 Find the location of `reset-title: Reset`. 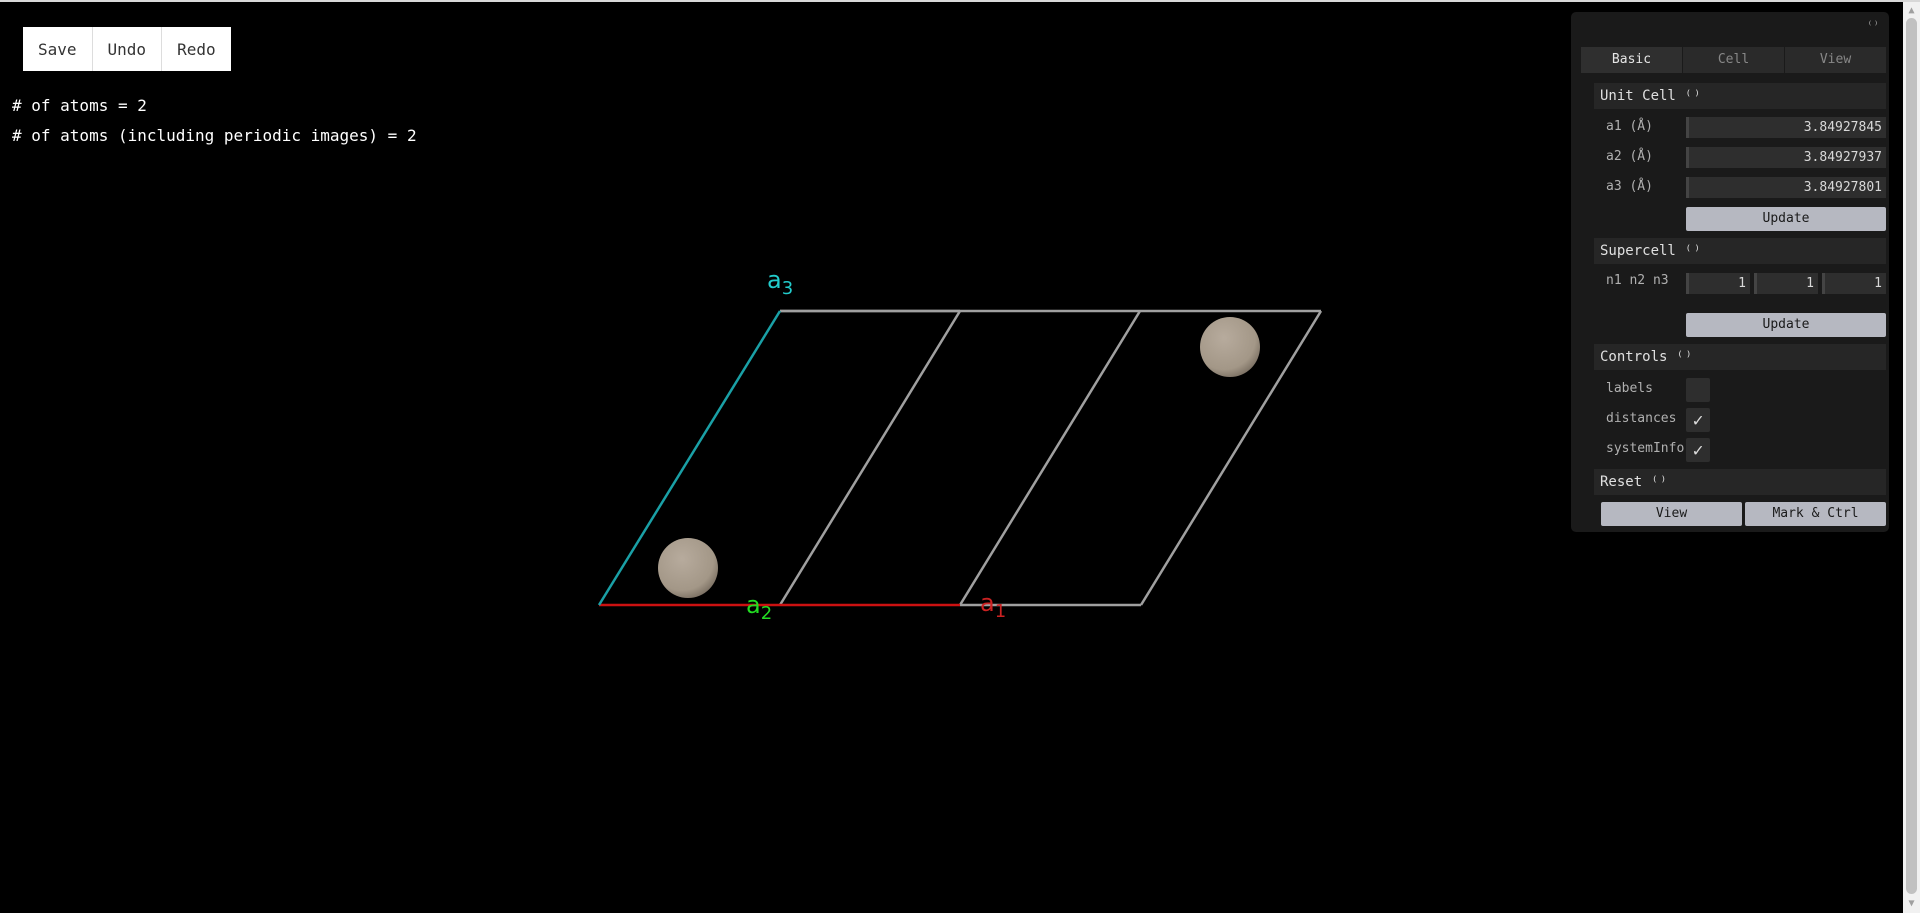

reset-title: Reset is located at coordinates (1621, 482).